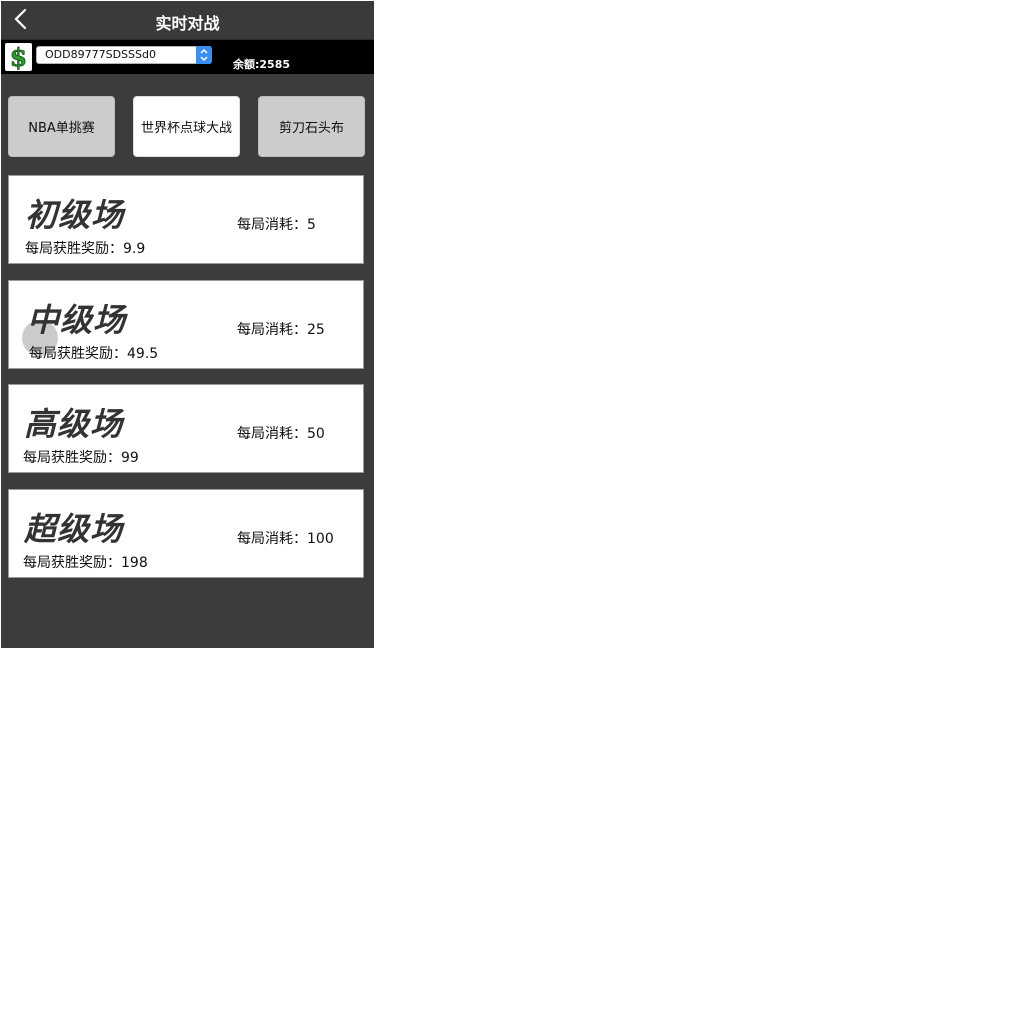 Image resolution: width=1024 pixels, height=1024 pixels. I want to click on level-title: 初级场, so click(75, 215).